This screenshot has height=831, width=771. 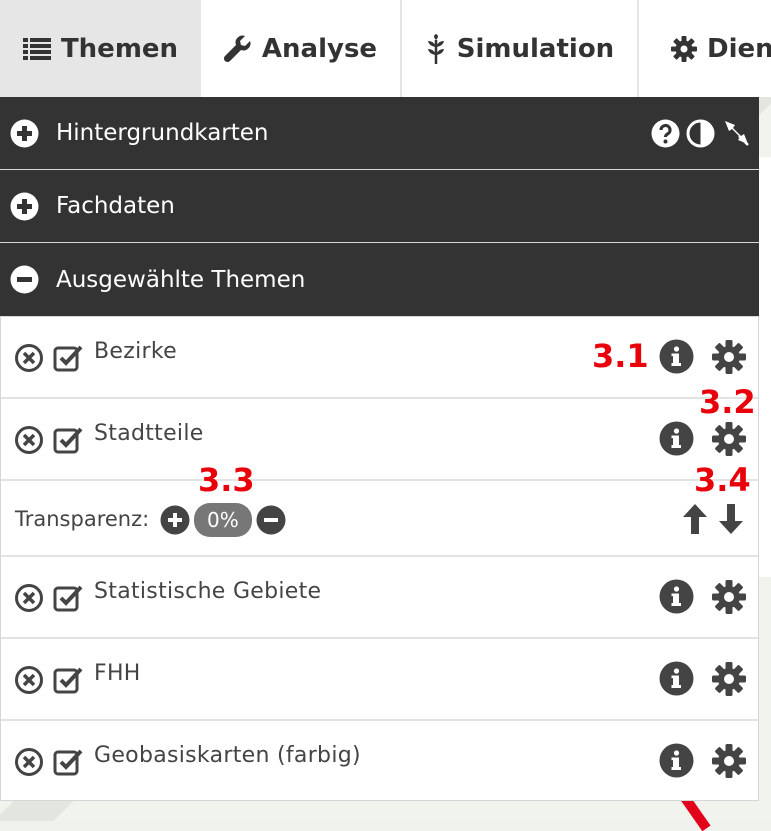 What do you see at coordinates (695, 519) in the screenshot?
I see `arrow-up-icon` at bounding box center [695, 519].